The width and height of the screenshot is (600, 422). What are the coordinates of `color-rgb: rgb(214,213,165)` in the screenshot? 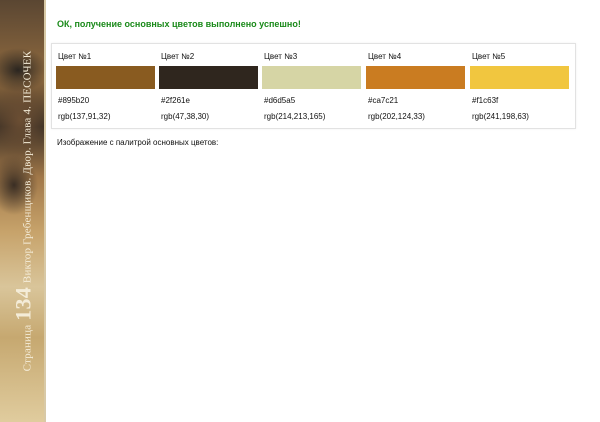 It's located at (295, 116).